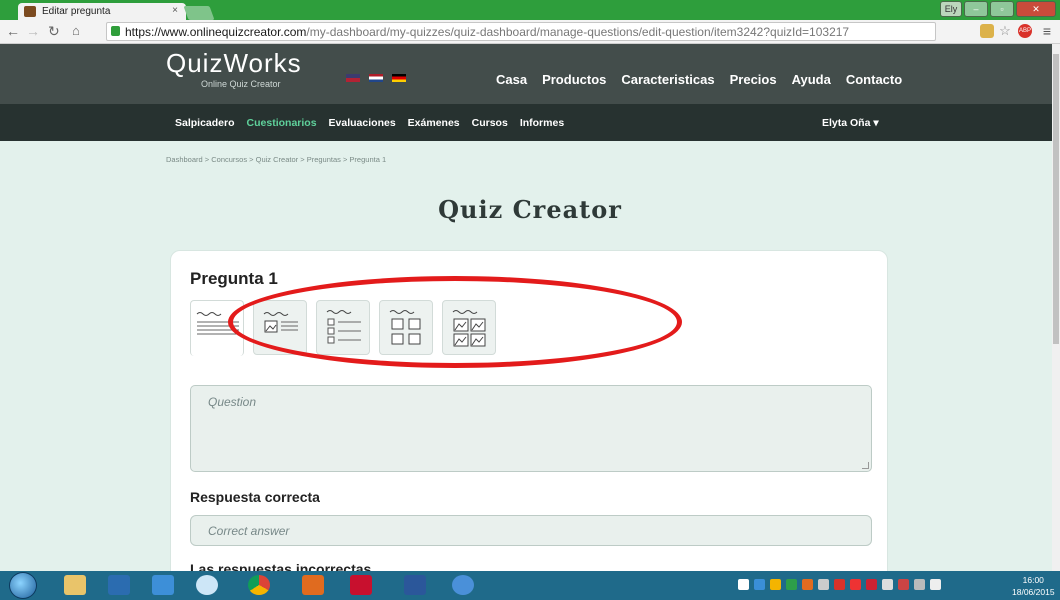 This screenshot has width=1060, height=600. I want to click on site-logo: QuizWorks Online Quiz Creator, so click(234, 68).